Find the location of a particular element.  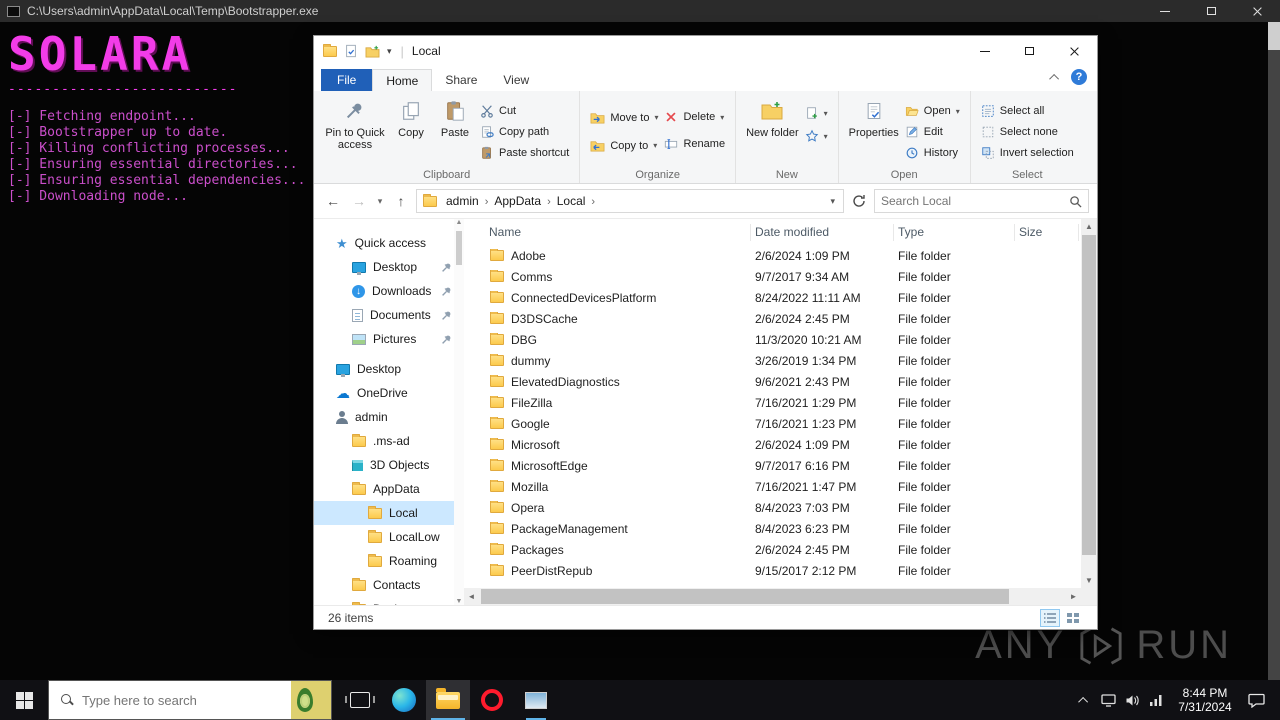

tab-view: View is located at coordinates (516, 80).